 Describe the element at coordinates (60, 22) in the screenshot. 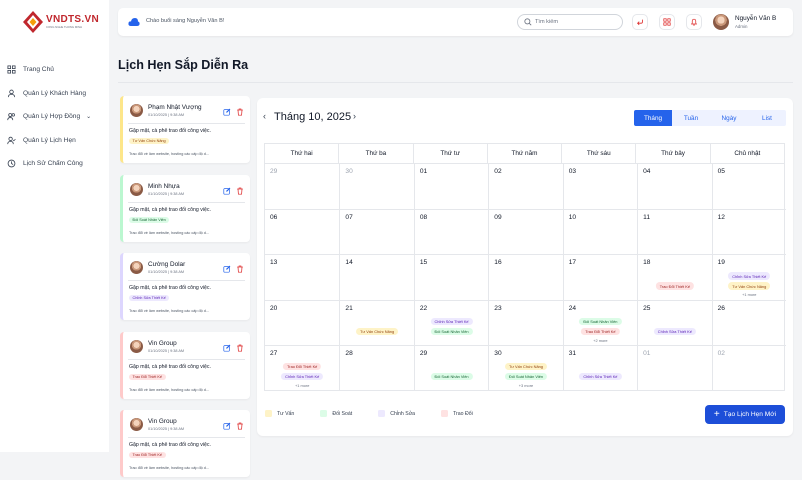

I see `brand-logo: VNDTS.VN CONG NGHE THONG MINH` at that location.